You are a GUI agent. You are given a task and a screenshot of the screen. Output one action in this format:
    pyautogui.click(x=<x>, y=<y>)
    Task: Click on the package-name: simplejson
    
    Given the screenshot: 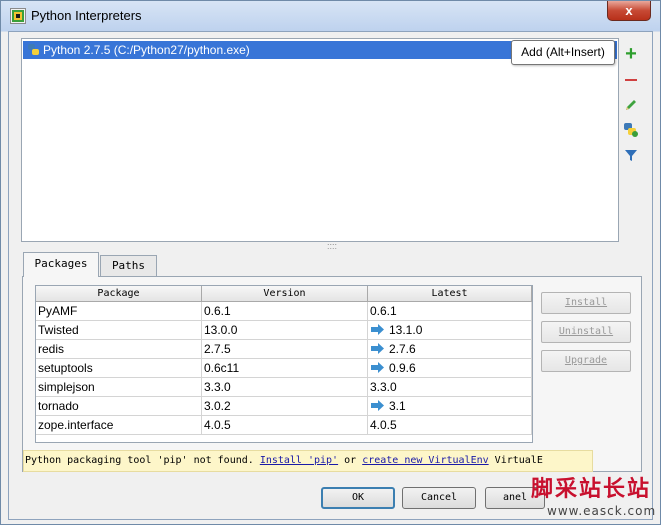 What is the action you would take?
    pyautogui.click(x=119, y=387)
    